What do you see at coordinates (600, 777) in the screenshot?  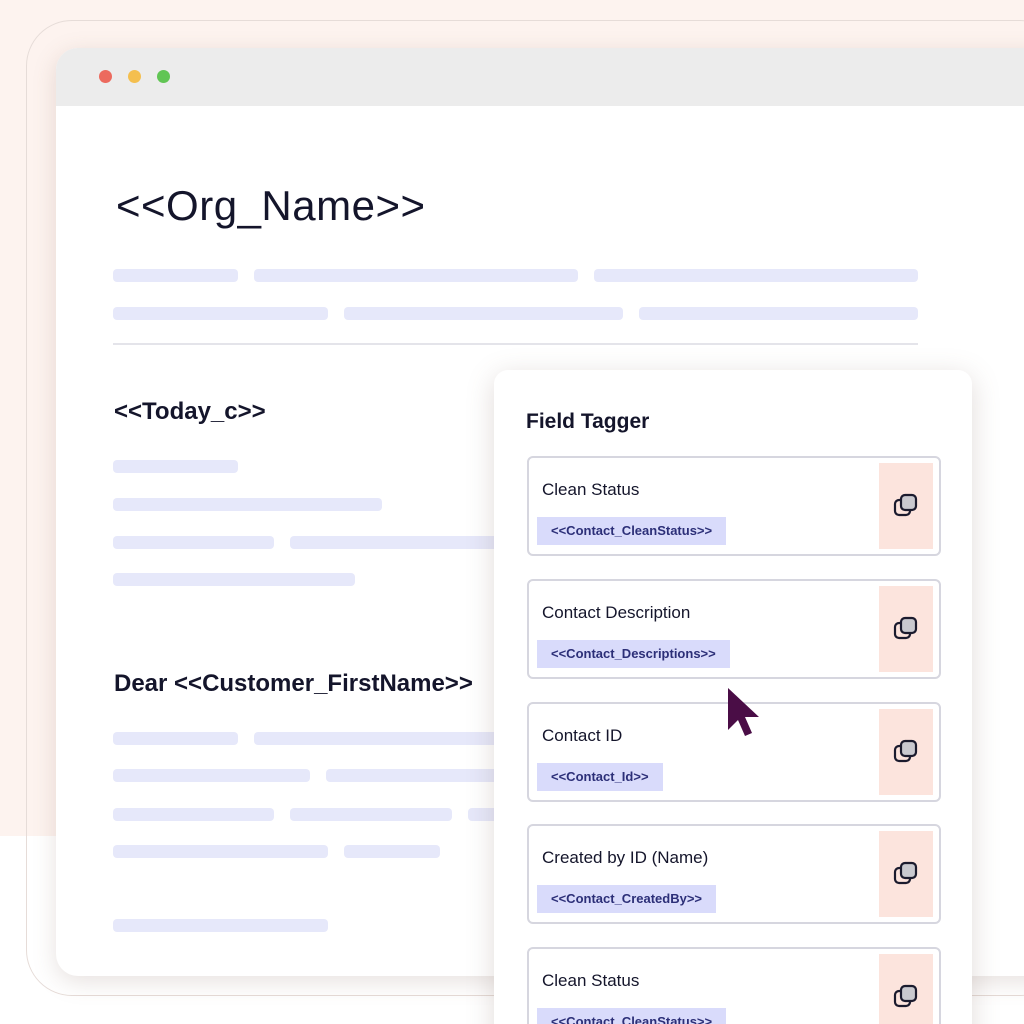 I see `field-tag: <<Contact_Id>>` at bounding box center [600, 777].